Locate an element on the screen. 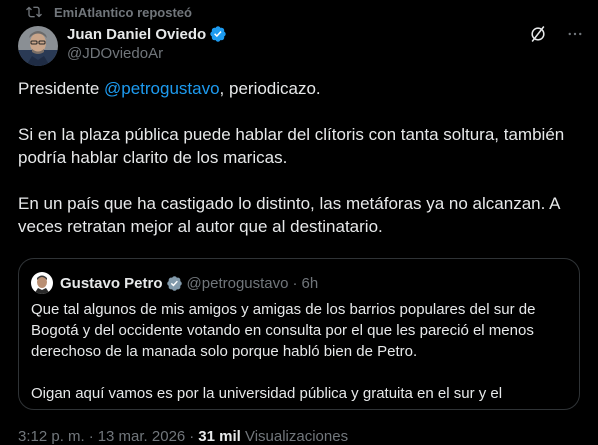 This screenshot has width=598, height=445. quoted-tweet-header: Gustavo Petro @petrogustavo · 6h is located at coordinates (174, 283).